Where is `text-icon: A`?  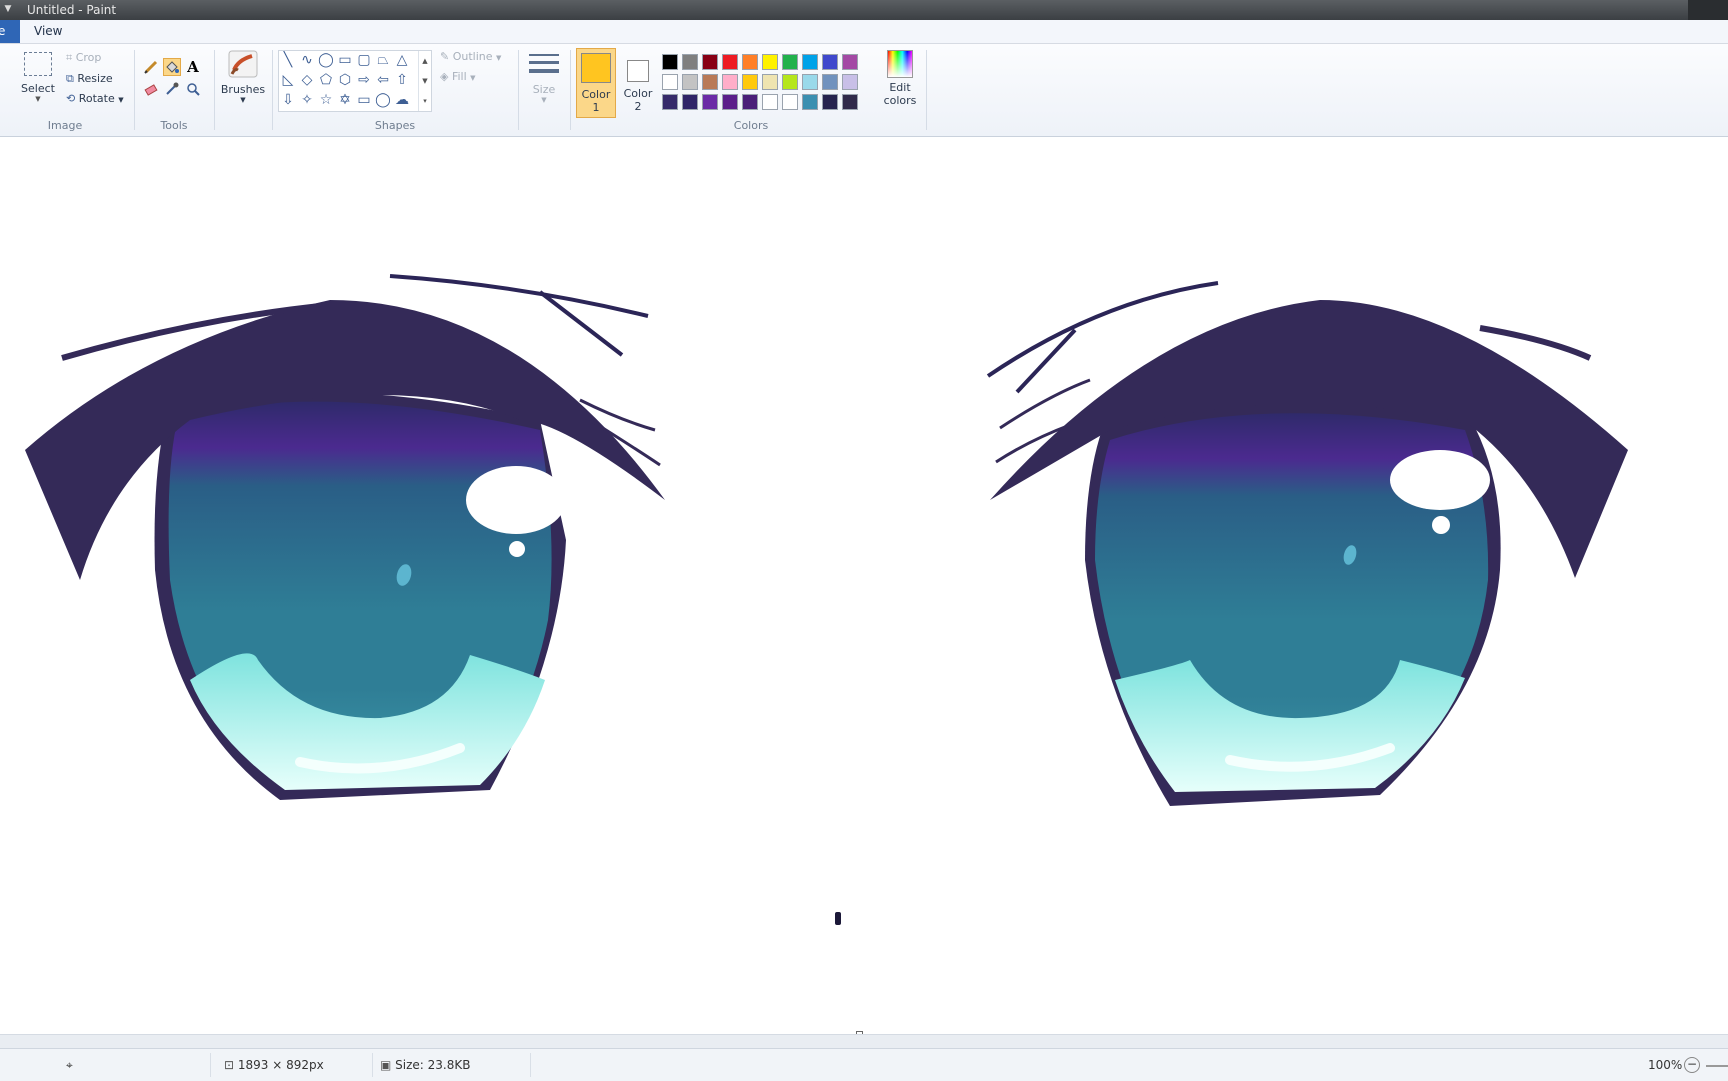 text-icon: A is located at coordinates (193, 67).